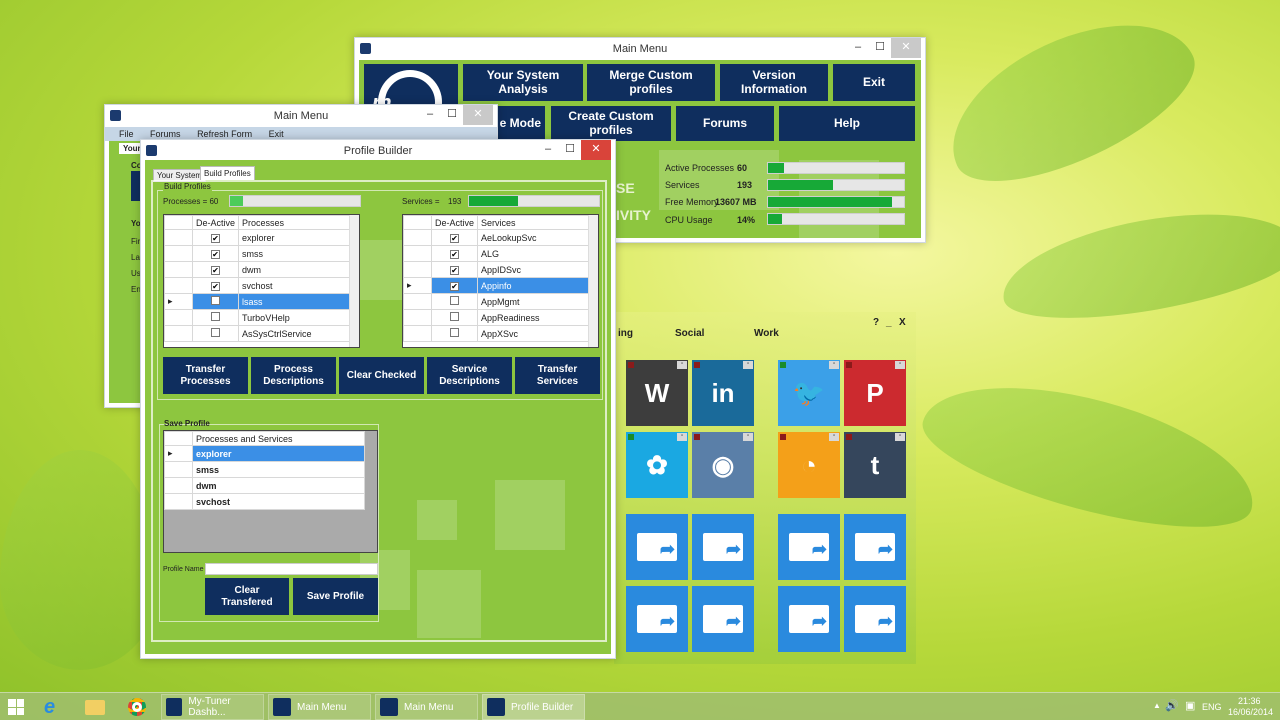  I want to click on table-row: AppXSvc, so click(500, 333).